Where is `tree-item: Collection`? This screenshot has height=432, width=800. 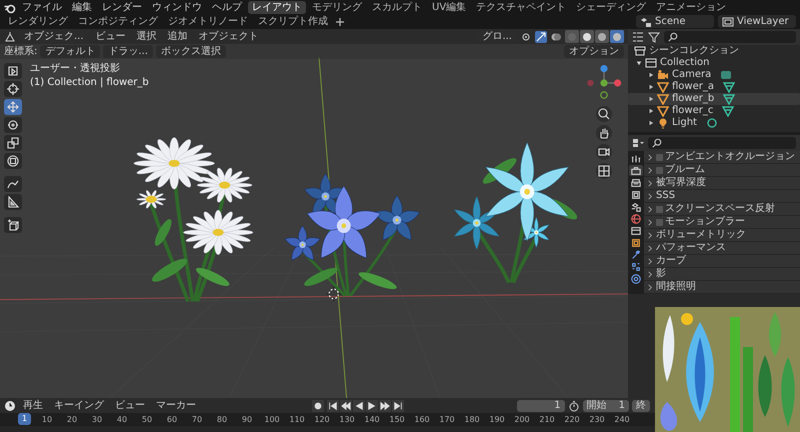
tree-item: Collection is located at coordinates (685, 63).